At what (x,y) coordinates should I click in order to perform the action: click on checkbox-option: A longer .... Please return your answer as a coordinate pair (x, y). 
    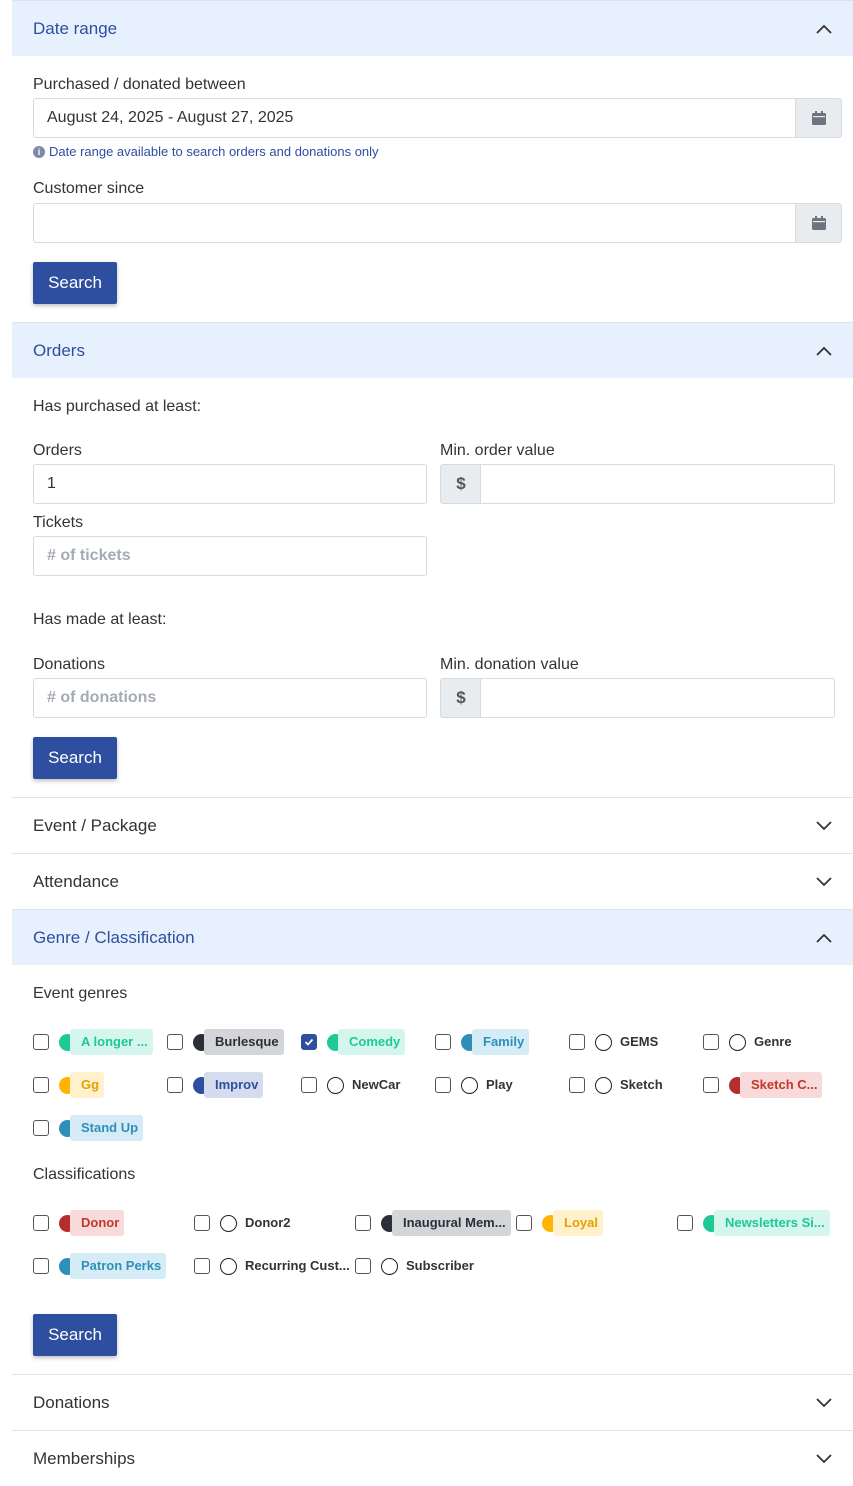
    Looking at the image, I should click on (93, 1042).